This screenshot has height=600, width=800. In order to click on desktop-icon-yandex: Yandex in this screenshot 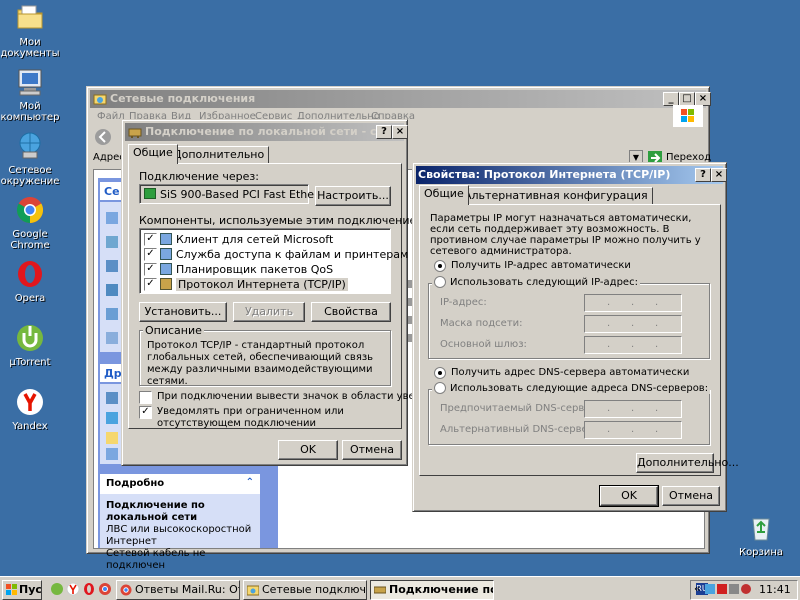, I will do `click(31, 409)`.